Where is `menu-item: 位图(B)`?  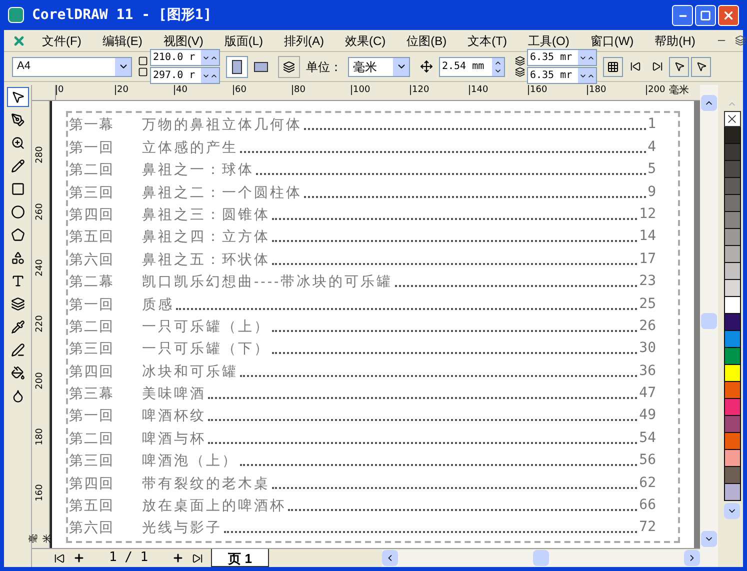 menu-item: 位图(B) is located at coordinates (426, 41).